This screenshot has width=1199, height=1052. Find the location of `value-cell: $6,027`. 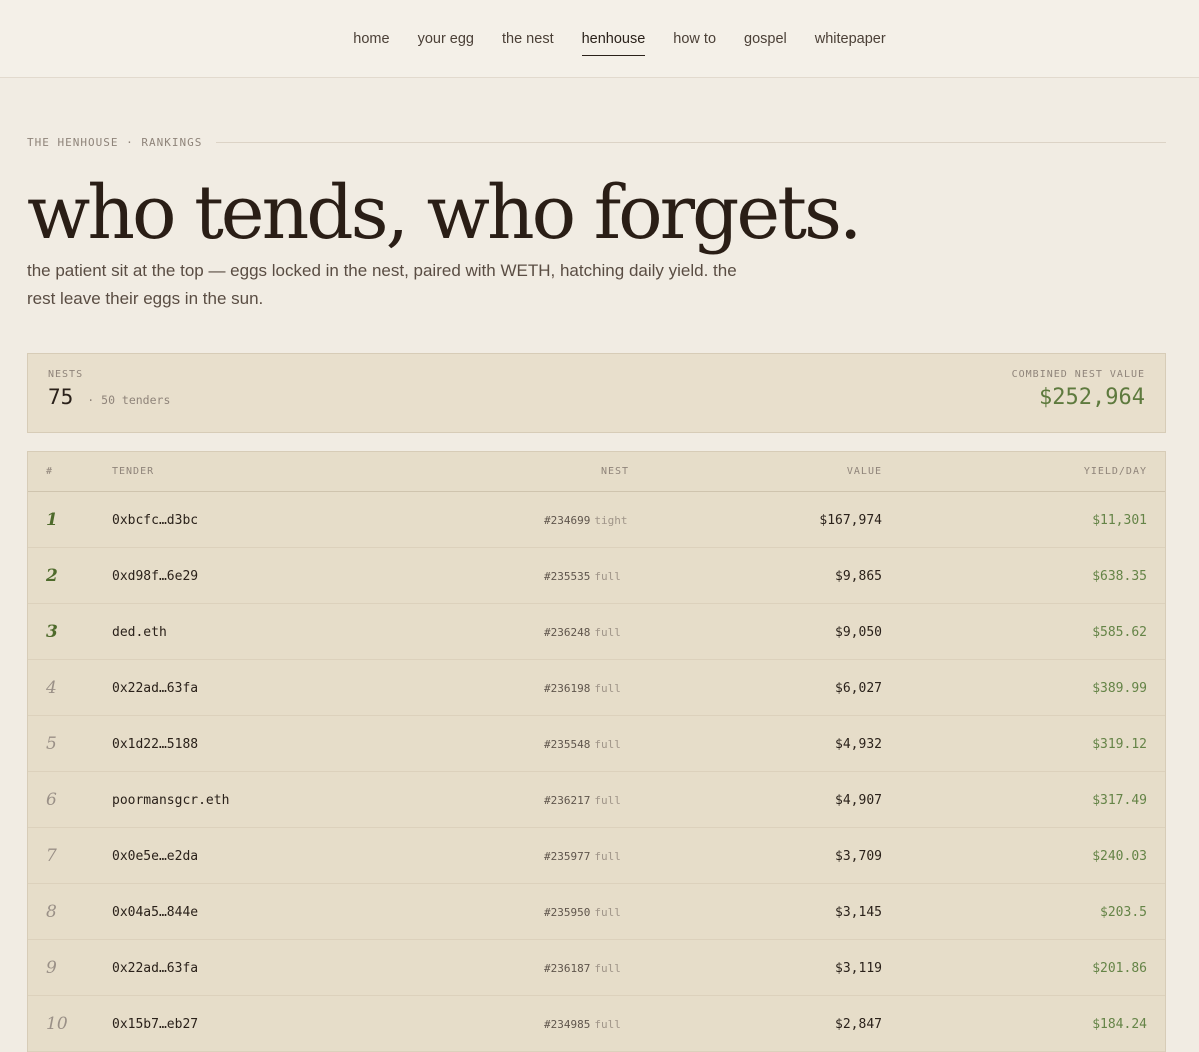

value-cell: $6,027 is located at coordinates (784, 688).